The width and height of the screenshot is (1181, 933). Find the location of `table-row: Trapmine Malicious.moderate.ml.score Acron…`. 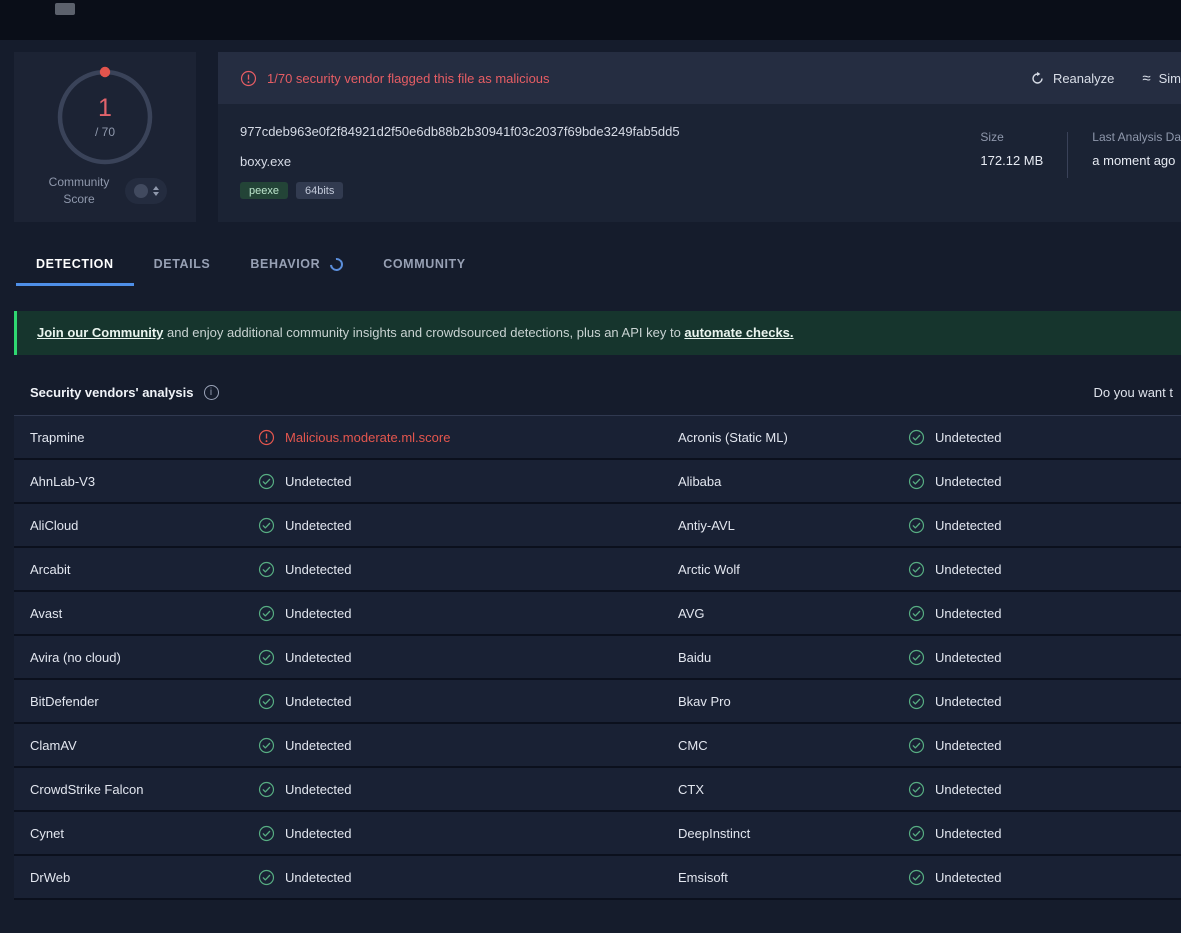

table-row: Trapmine Malicious.moderate.ml.score Acron… is located at coordinates (597, 438).